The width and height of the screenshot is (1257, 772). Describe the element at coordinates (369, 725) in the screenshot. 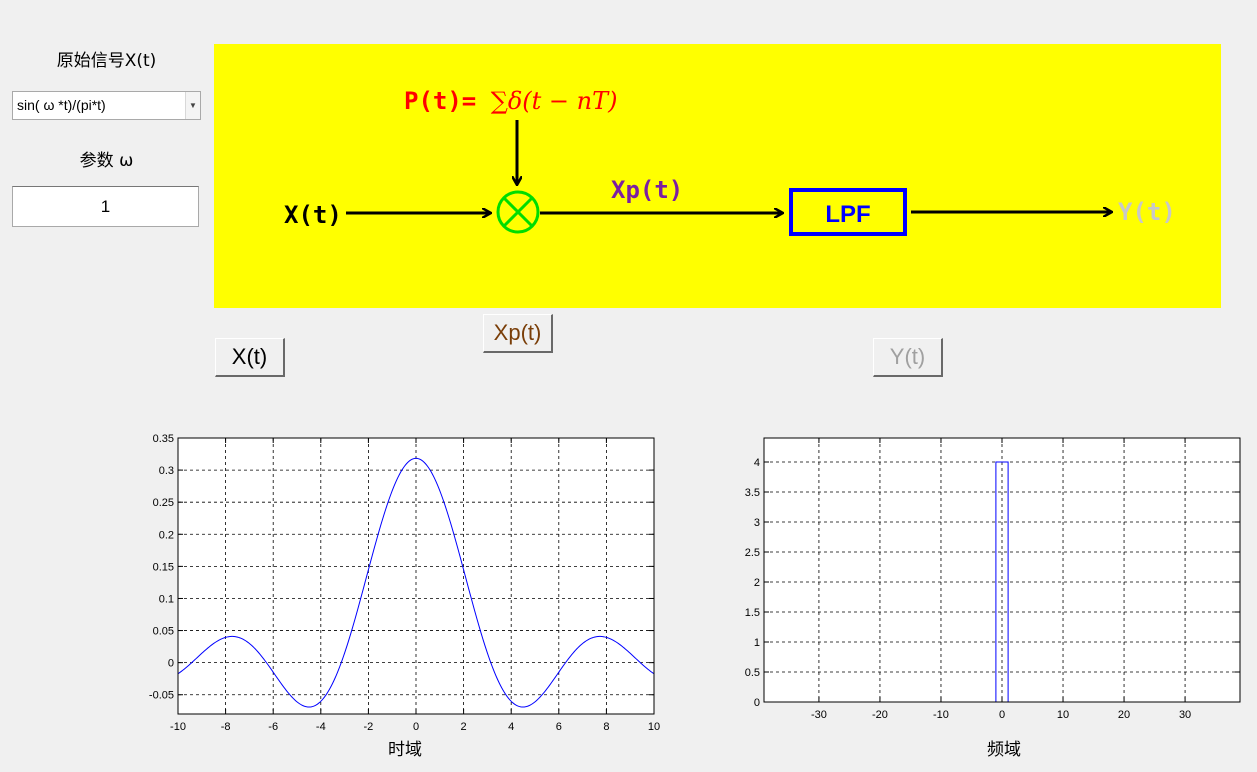

I see `x-tick-label: -2` at that location.